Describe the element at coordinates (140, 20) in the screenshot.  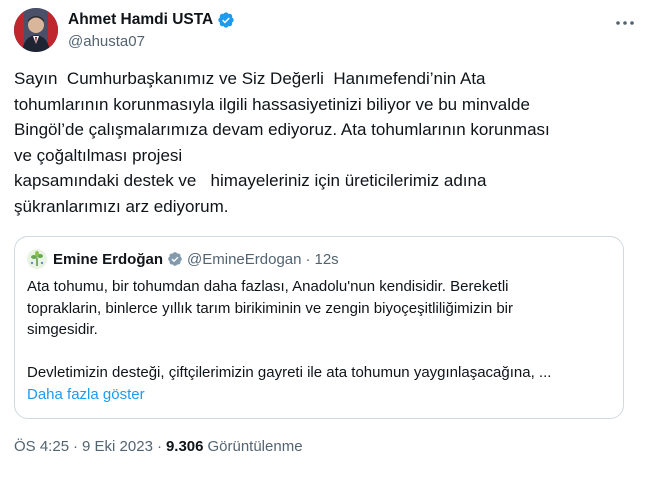
I see `author-display-name: Ahmet Hamdi USTA` at that location.